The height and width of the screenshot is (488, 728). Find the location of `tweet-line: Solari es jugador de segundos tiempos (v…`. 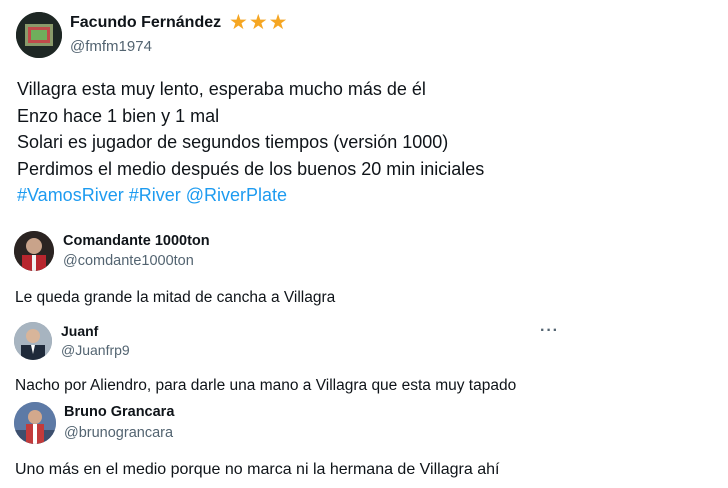

tweet-line: Solari es jugador de segundos tiempos (v… is located at coordinates (233, 142).